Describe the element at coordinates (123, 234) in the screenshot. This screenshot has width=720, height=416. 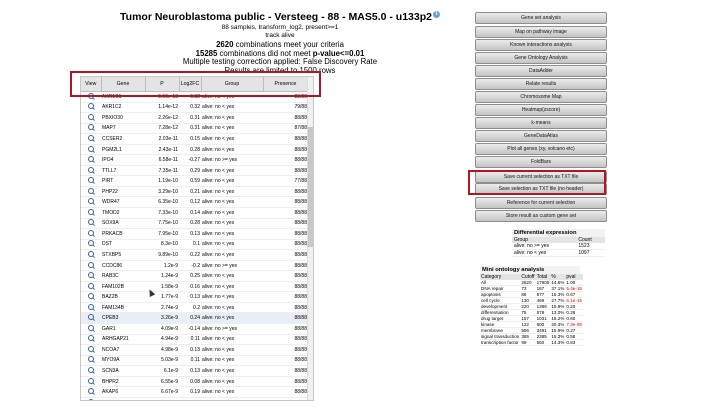
I see `gene-cell: PRKACB` at that location.